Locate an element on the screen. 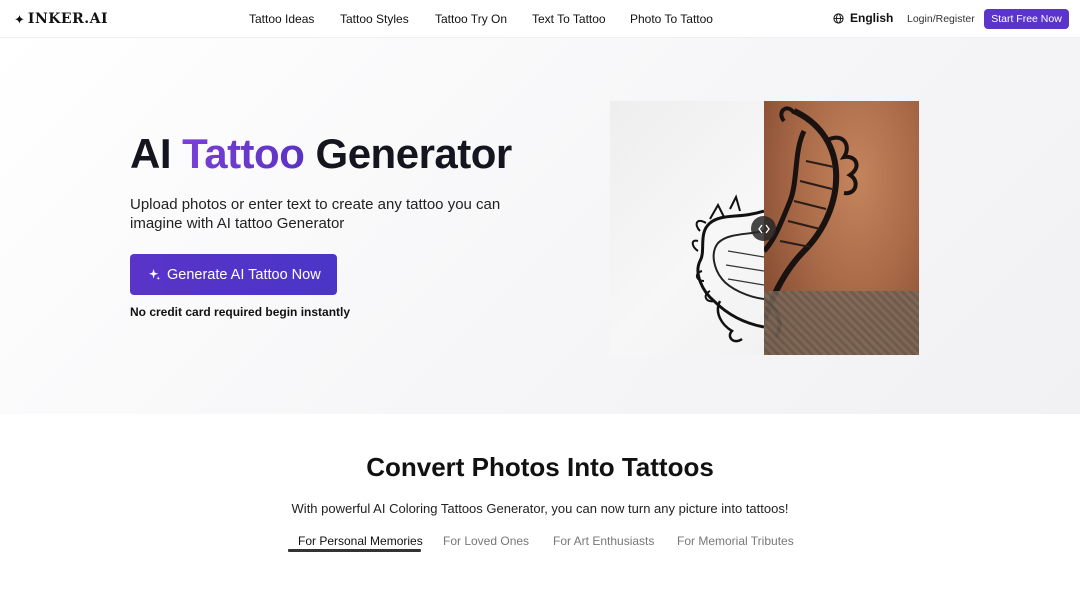  code-arrows-icon is located at coordinates (763, 228).